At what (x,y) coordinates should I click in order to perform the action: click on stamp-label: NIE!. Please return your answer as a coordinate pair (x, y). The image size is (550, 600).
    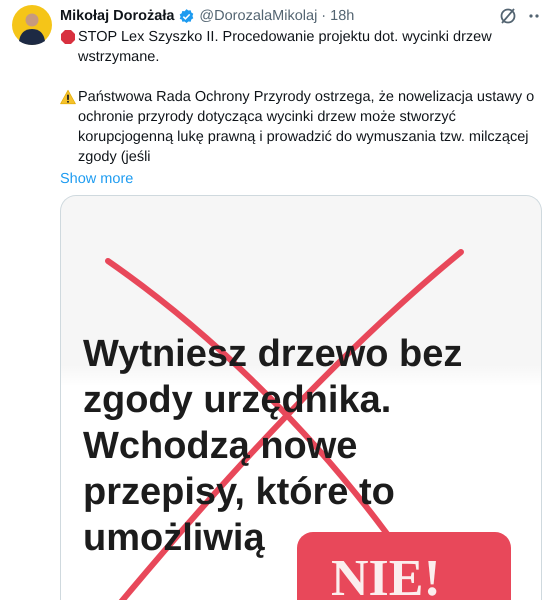
    Looking at the image, I should click on (386, 576).